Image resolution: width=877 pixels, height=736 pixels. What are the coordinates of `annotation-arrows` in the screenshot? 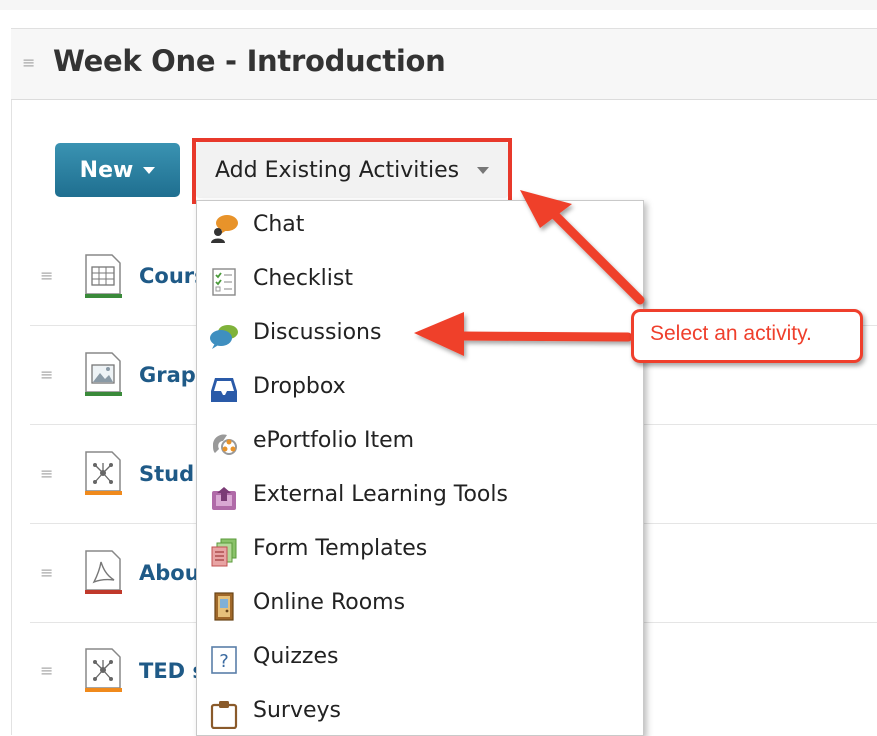 It's located at (529, 273).